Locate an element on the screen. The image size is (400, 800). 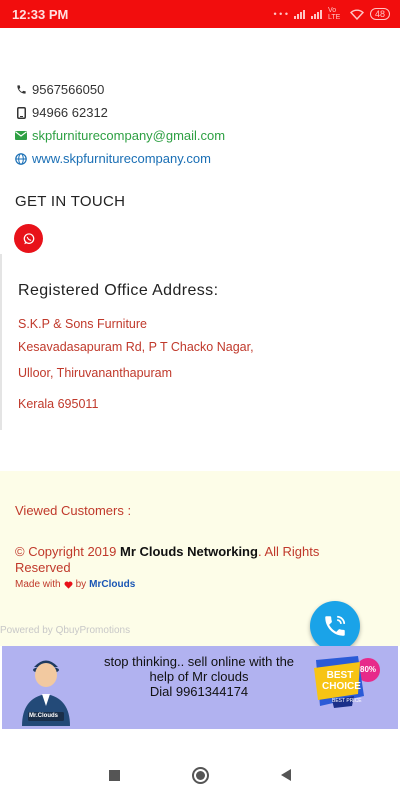
made-with: Made with by MrClouds is located at coordinates (75, 584).